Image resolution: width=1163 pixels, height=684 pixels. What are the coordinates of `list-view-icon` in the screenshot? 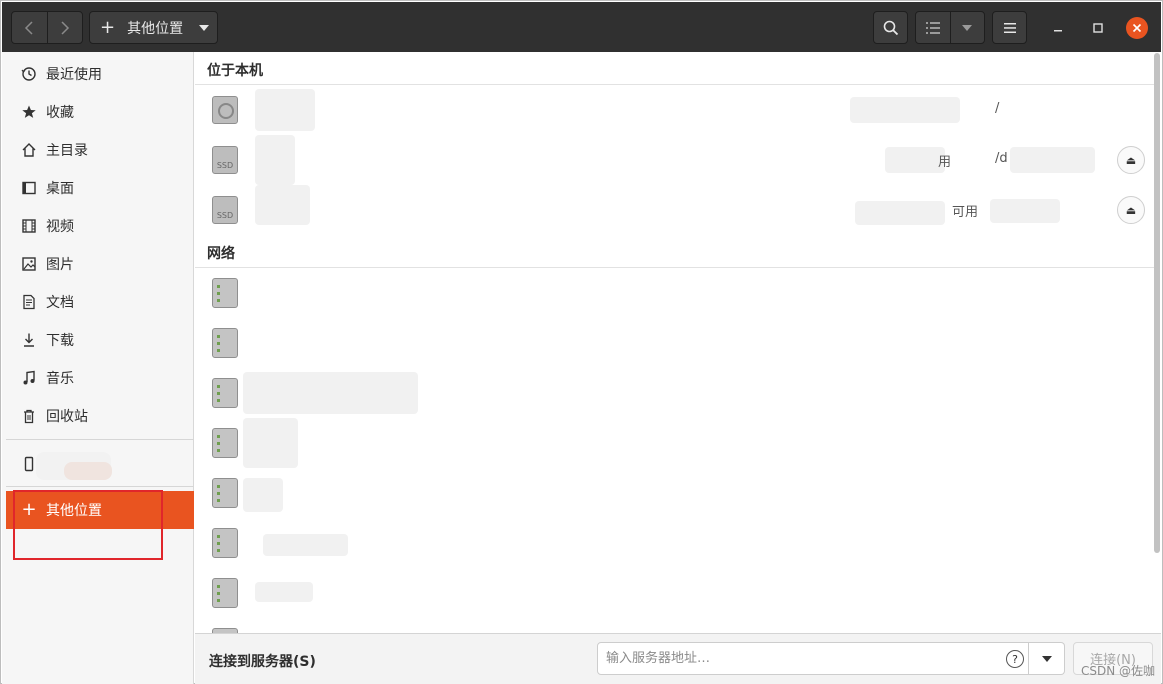 It's located at (932, 27).